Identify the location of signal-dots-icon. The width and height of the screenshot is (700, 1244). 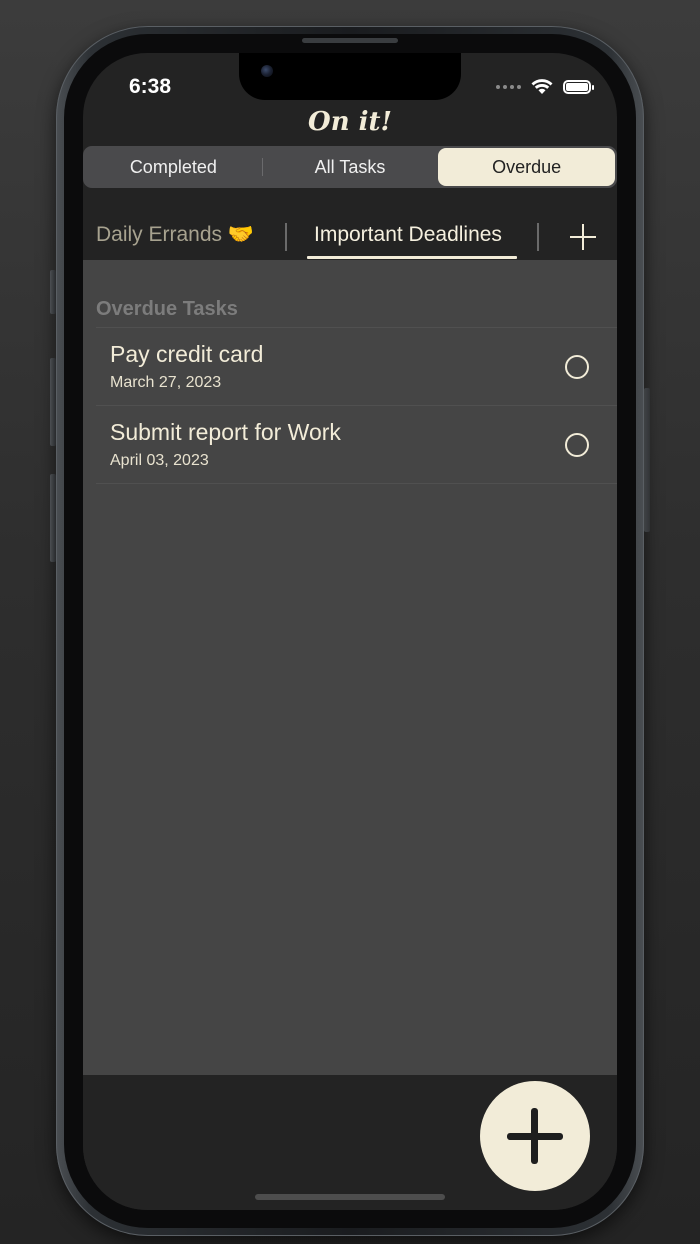
(508, 87).